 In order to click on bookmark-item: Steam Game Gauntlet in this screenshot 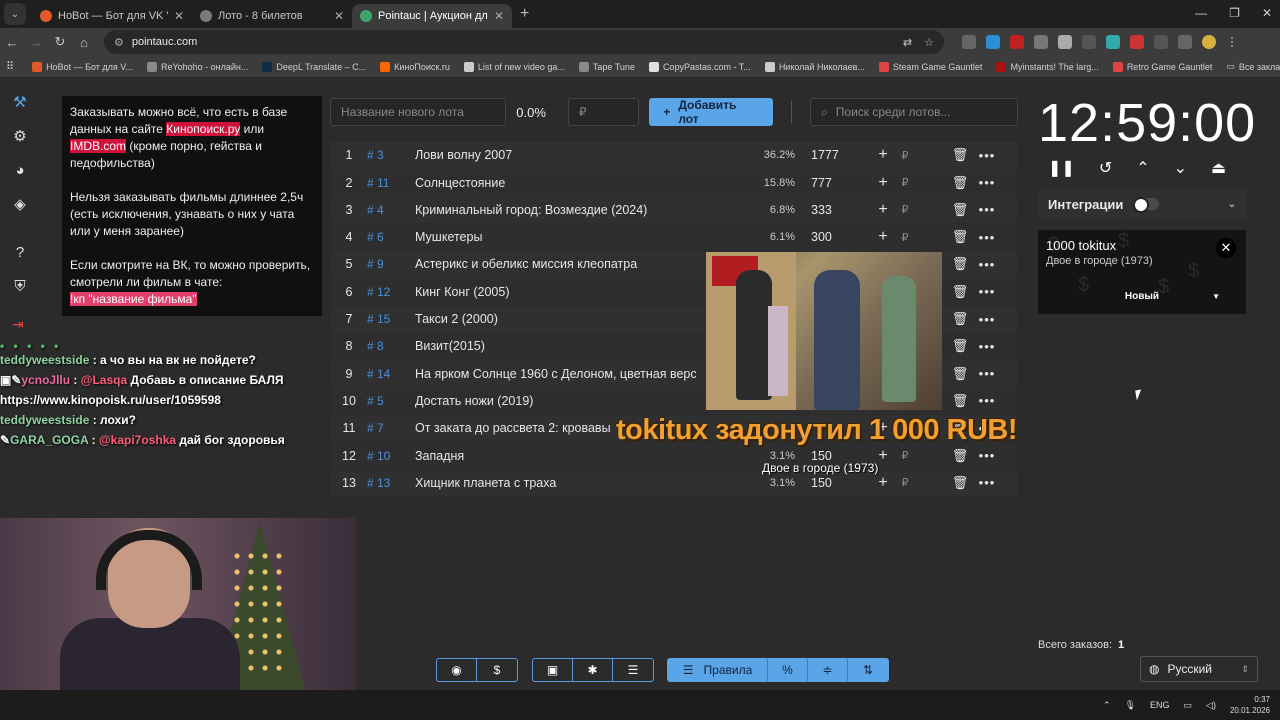, I will do `click(930, 66)`.